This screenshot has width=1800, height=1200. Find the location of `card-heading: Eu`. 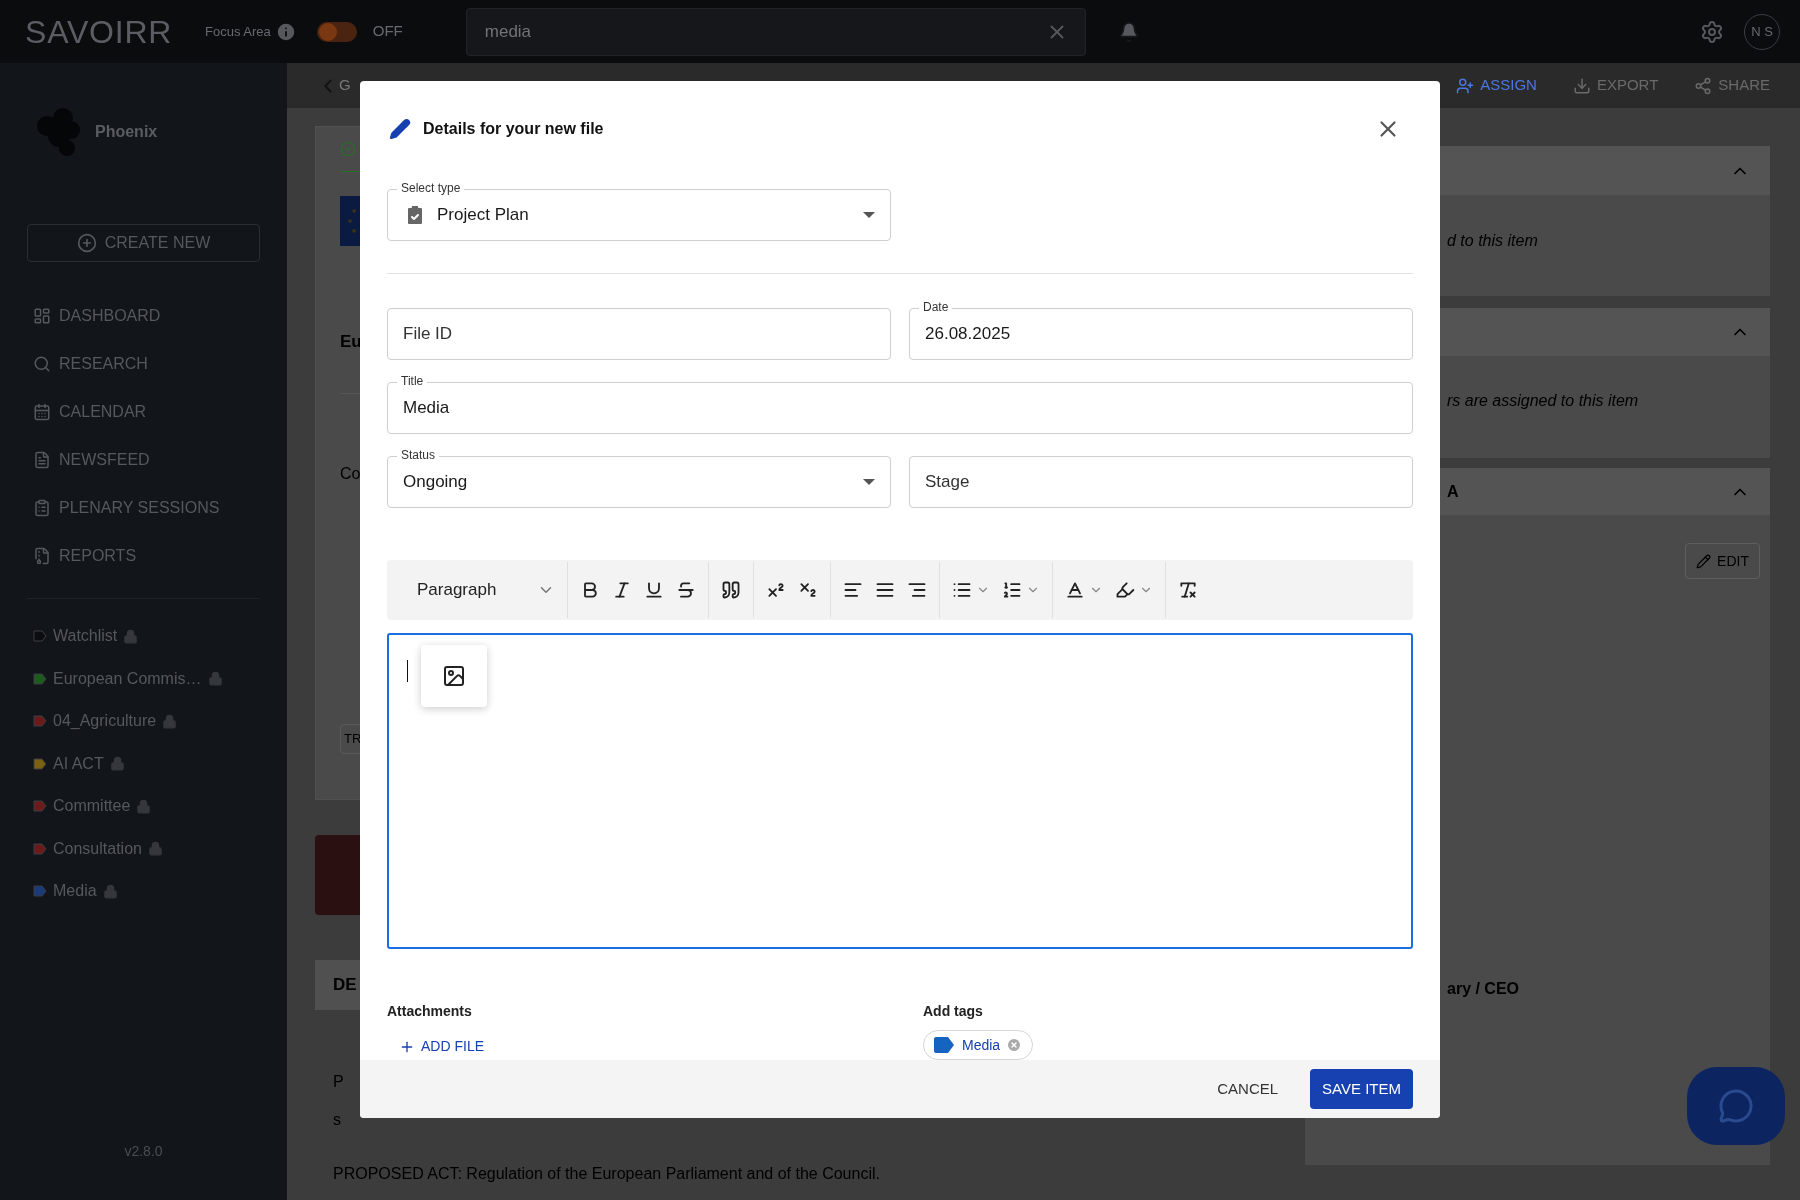

card-heading: Eu is located at coordinates (351, 342).